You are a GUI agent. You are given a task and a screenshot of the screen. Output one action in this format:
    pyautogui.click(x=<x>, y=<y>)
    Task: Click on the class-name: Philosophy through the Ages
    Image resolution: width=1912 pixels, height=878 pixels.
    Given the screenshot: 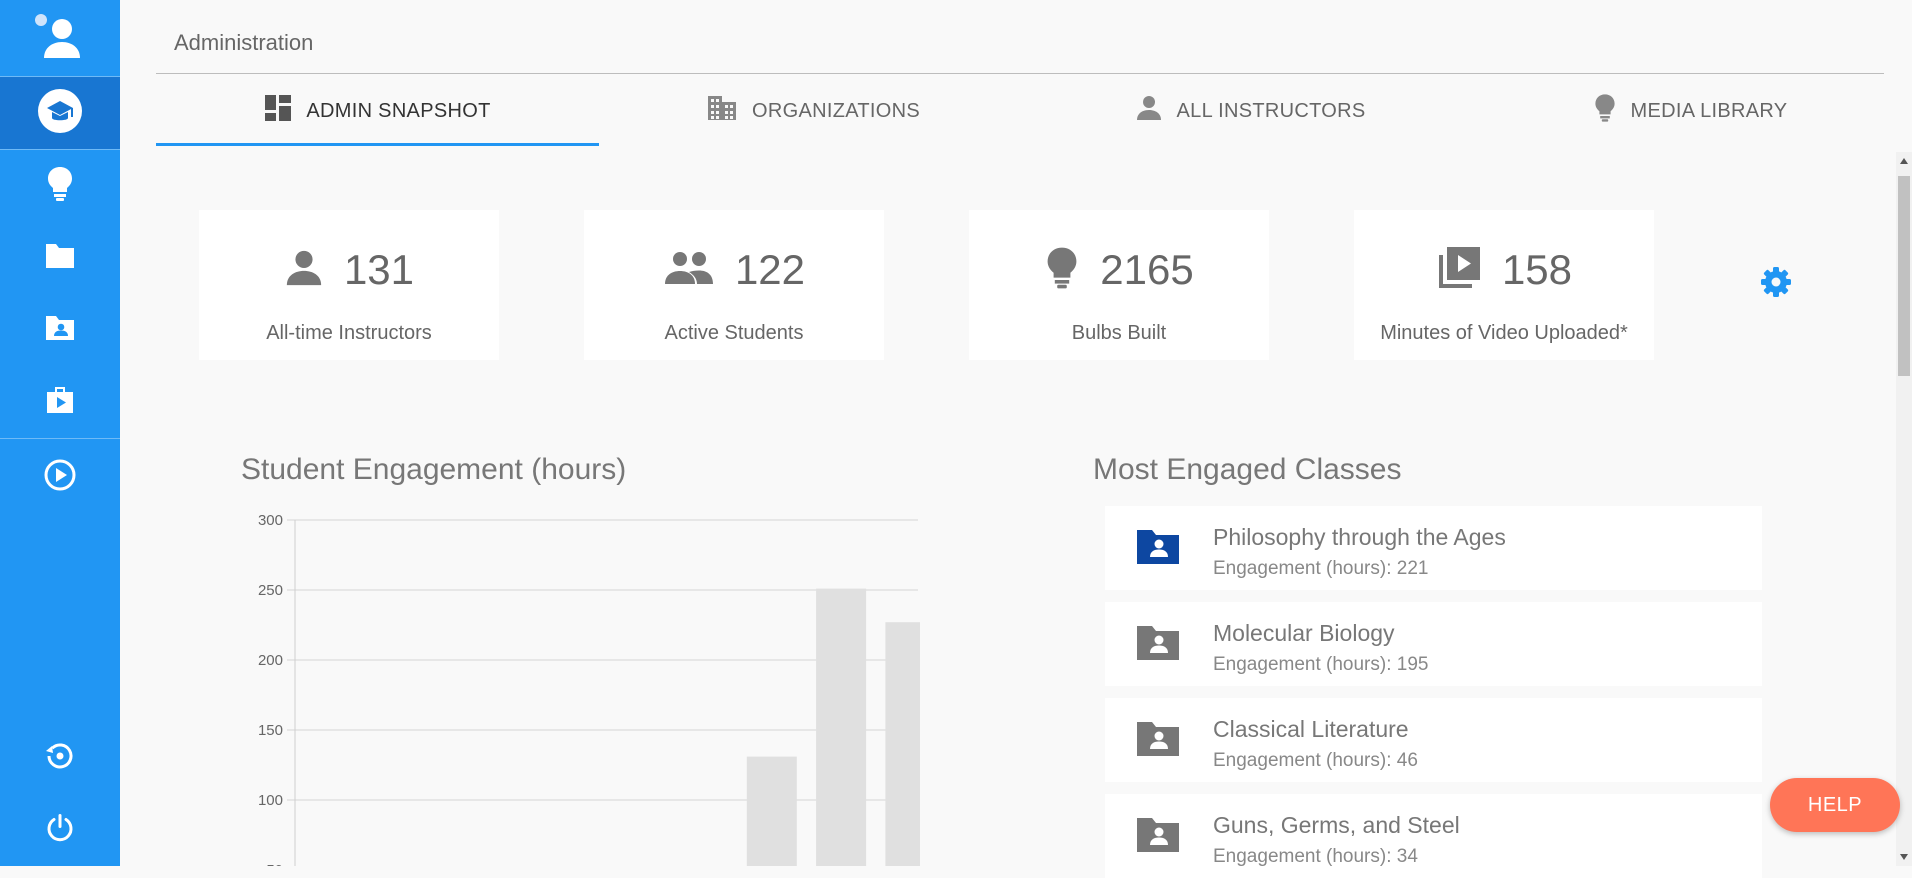 What is the action you would take?
    pyautogui.click(x=1359, y=537)
    